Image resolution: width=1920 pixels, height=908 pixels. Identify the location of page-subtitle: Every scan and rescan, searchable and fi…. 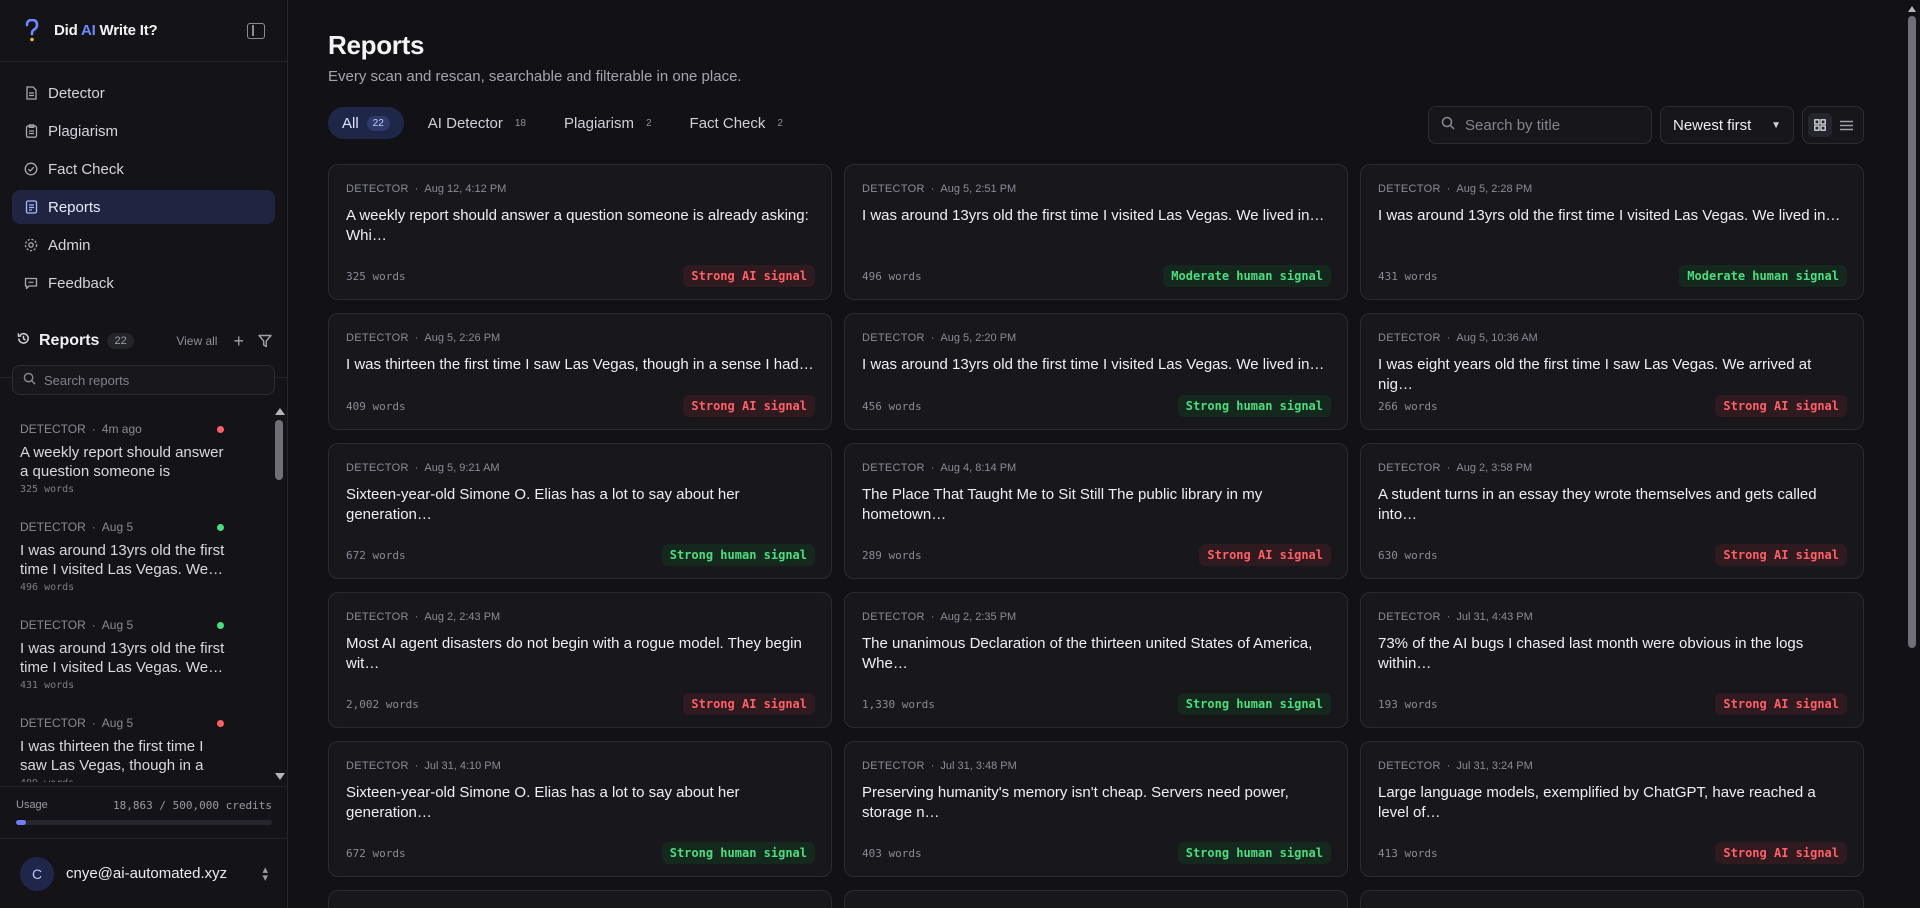
(535, 76).